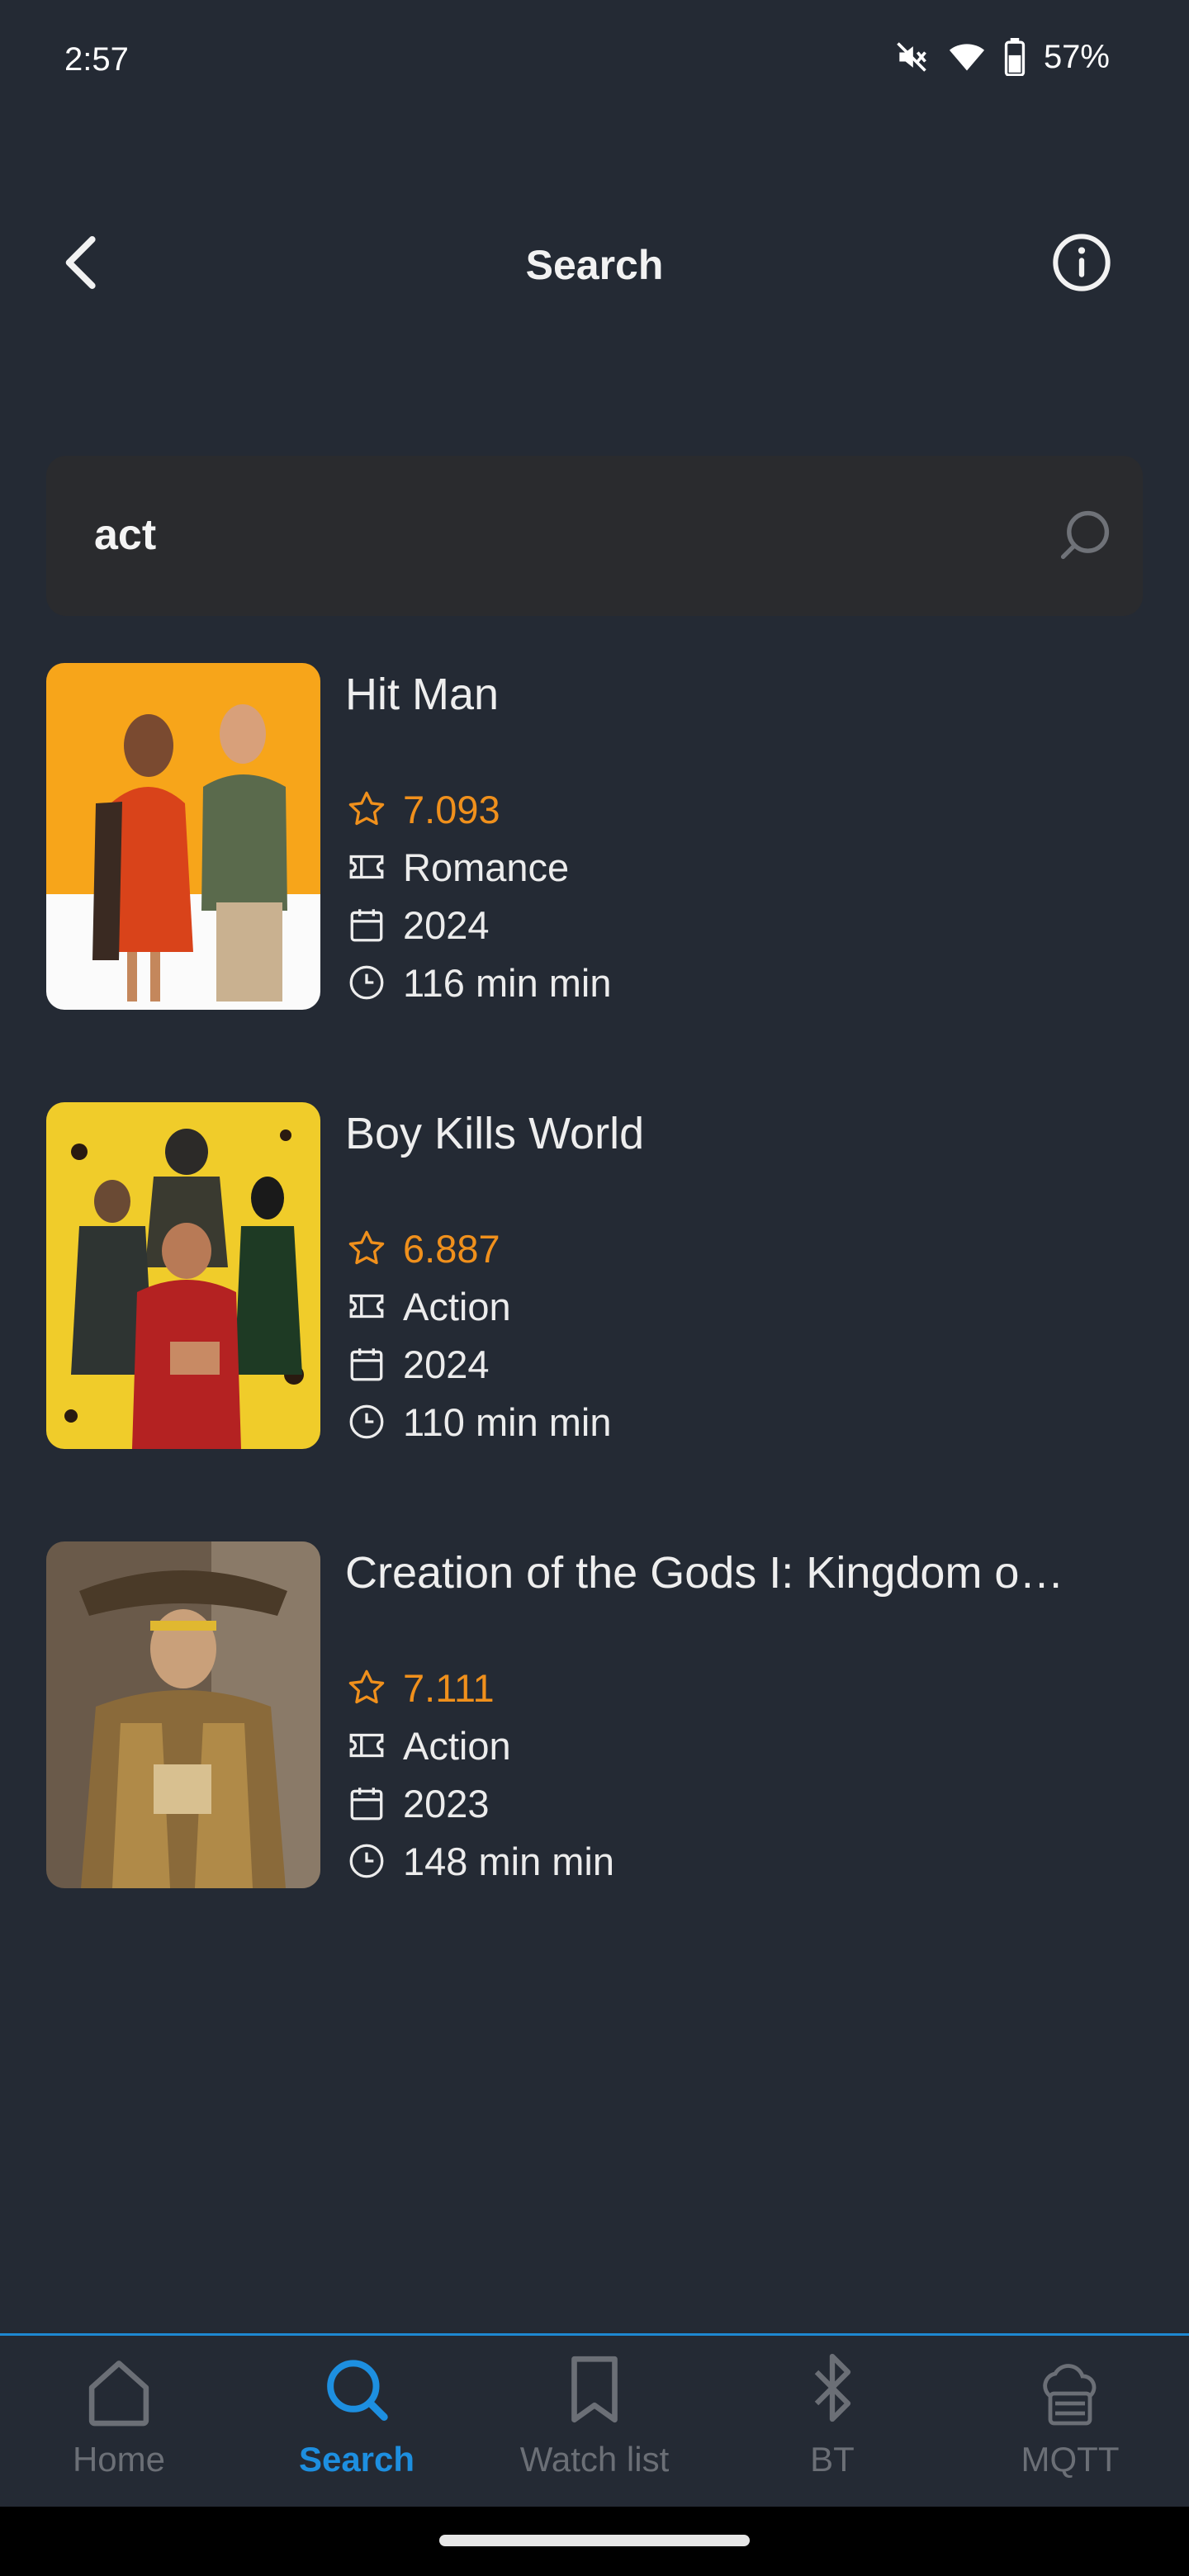 The image size is (1189, 2576). What do you see at coordinates (96, 59) in the screenshot?
I see `status-time: 2:57` at bounding box center [96, 59].